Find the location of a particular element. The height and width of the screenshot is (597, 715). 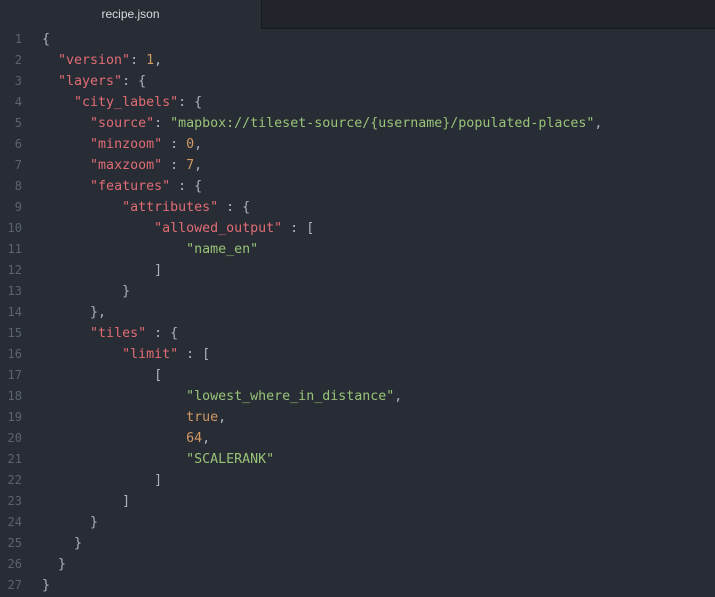

json-string: "name_en" is located at coordinates (222, 249).